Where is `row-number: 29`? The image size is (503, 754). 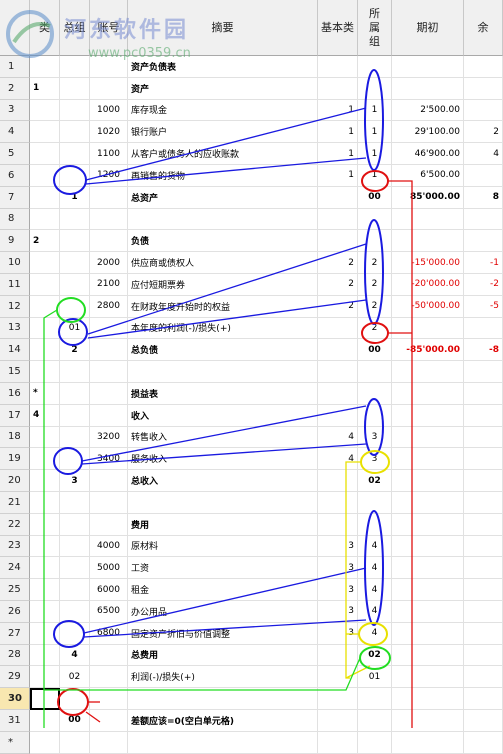 row-number: 29 is located at coordinates (15, 677).